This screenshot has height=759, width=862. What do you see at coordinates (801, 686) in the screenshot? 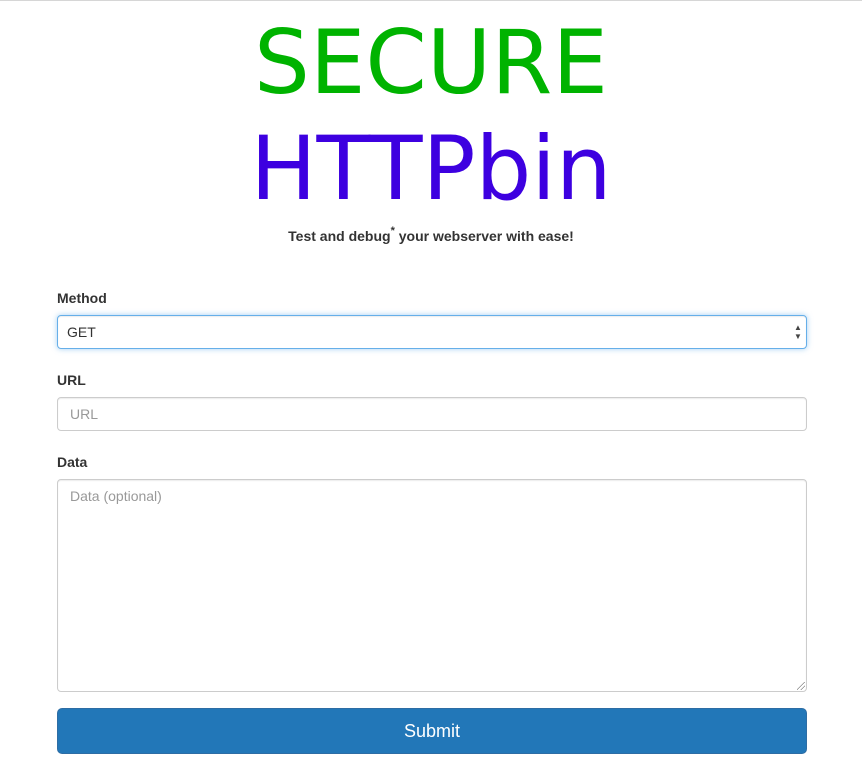
I see `resize-grip-icon` at bounding box center [801, 686].